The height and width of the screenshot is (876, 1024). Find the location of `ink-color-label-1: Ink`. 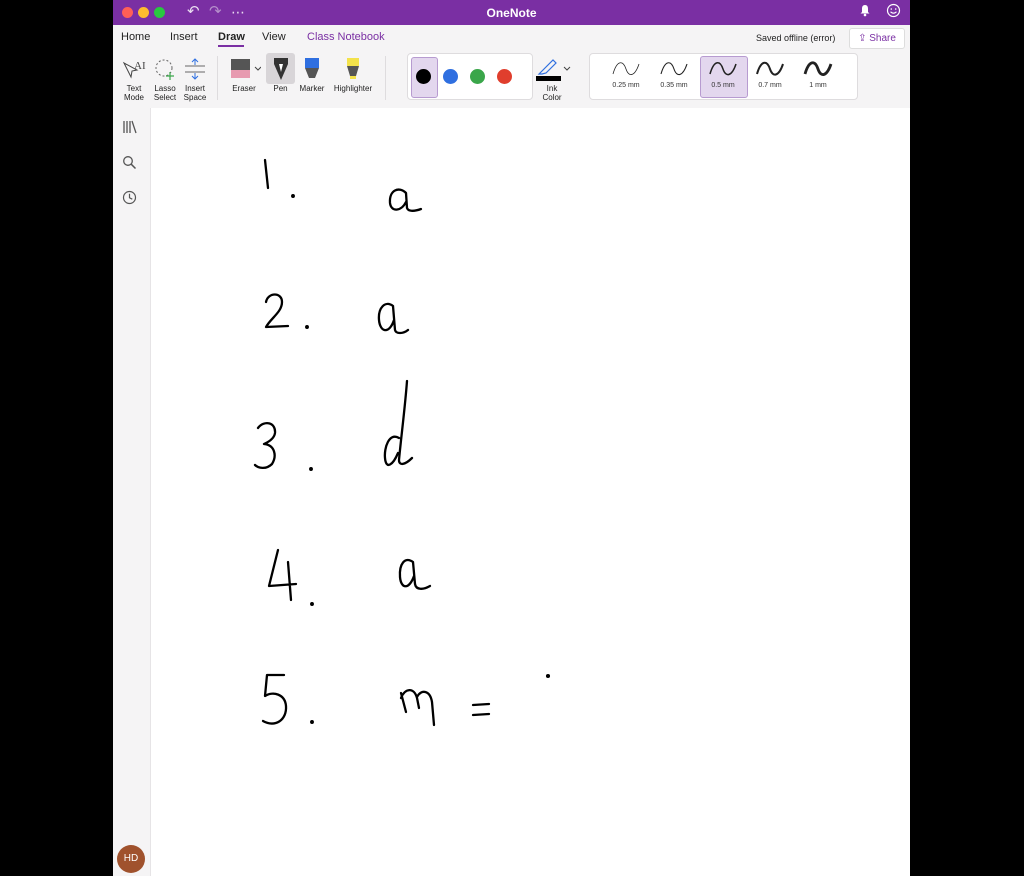

ink-color-label-1: Ink is located at coordinates (552, 88).